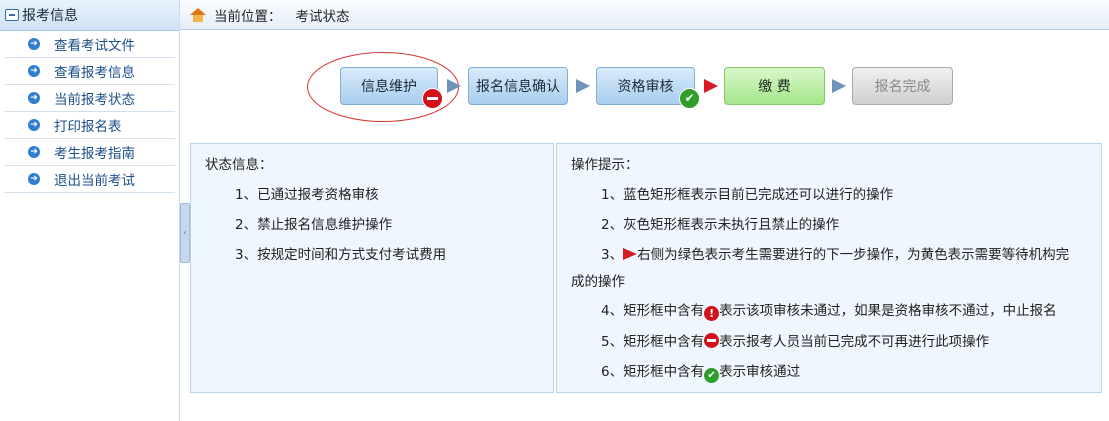 The image size is (1109, 421). I want to click on tip-line-prefix: 3、, so click(612, 255).